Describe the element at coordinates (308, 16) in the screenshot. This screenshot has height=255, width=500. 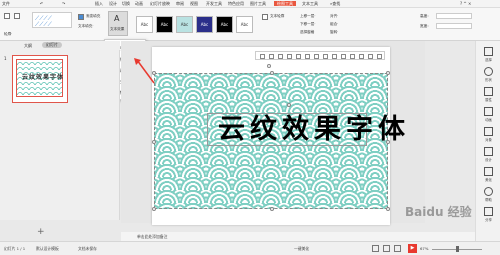
I see `arrange-up: 上移一层·` at that location.